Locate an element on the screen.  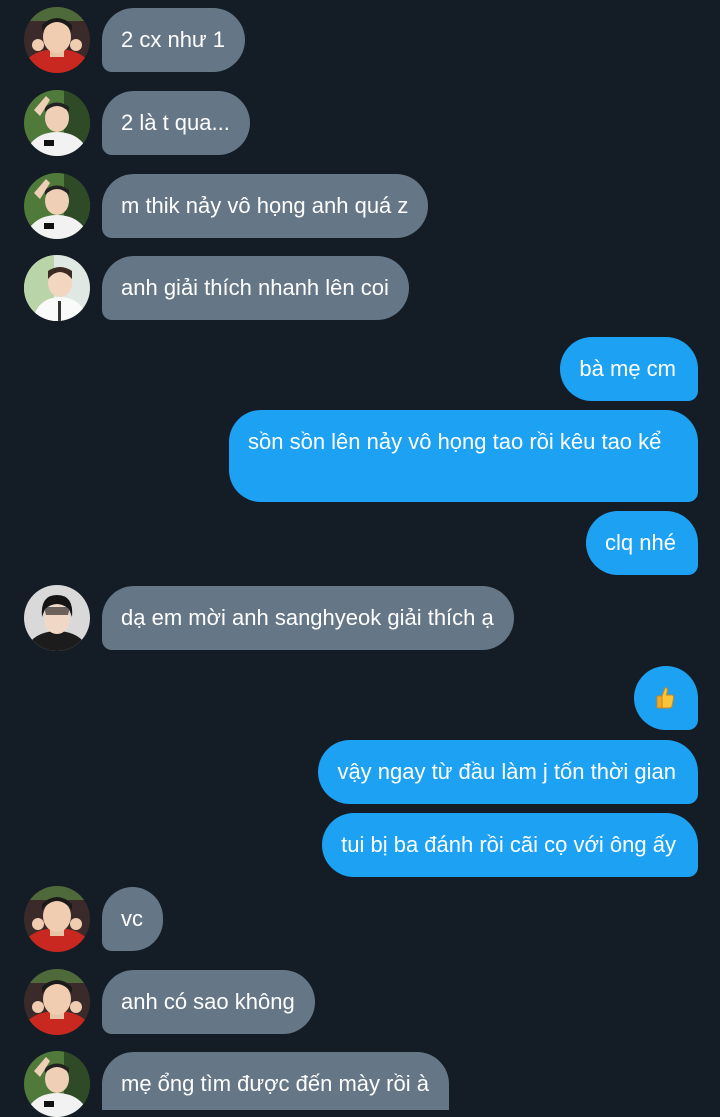
message-bubble-outgoing: clq nhé is located at coordinates (642, 543).